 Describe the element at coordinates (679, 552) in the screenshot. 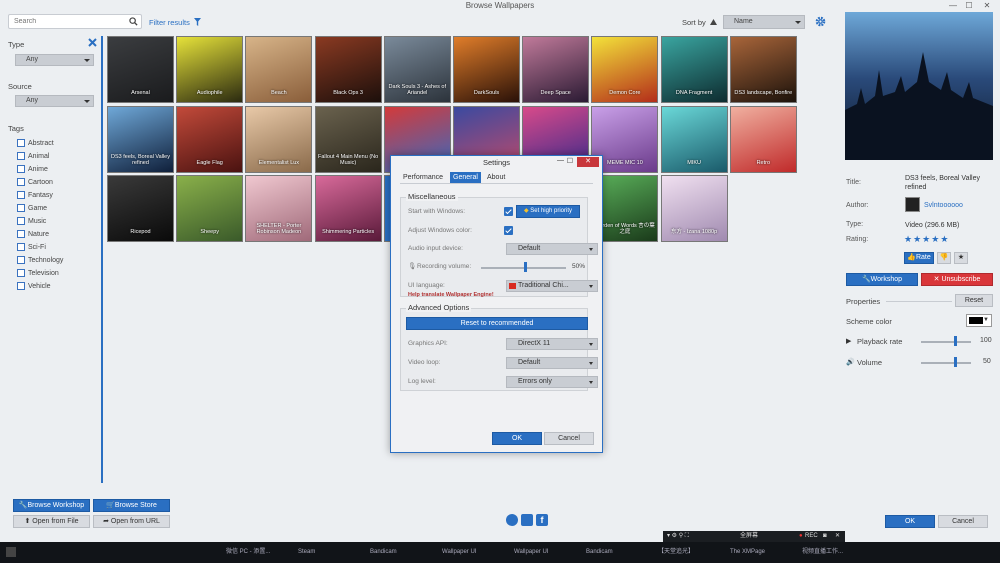

I see `taskbar-item: 【天堂追光】` at that location.